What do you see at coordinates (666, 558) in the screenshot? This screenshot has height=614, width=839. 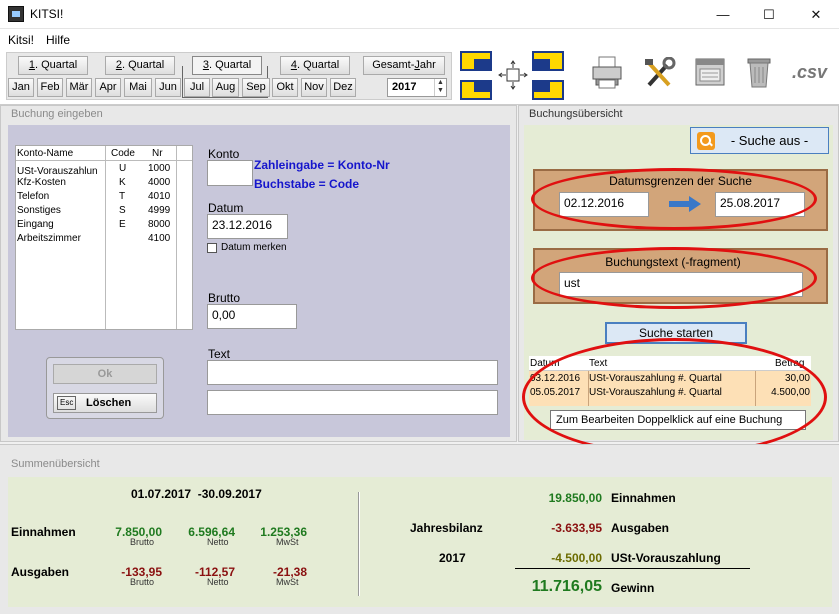 I see `bilanz-ust-label: USt-Vorauszahlung` at bounding box center [666, 558].